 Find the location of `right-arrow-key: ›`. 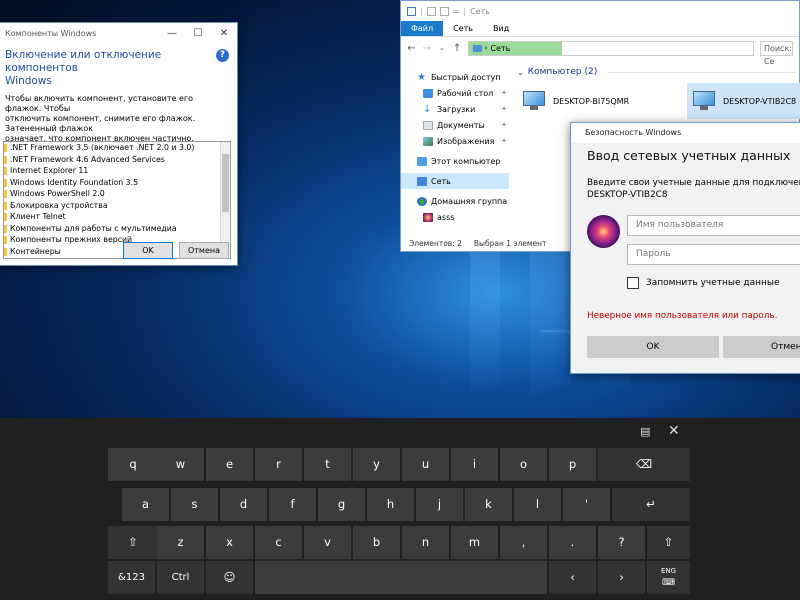

right-arrow-key: › is located at coordinates (621, 577).